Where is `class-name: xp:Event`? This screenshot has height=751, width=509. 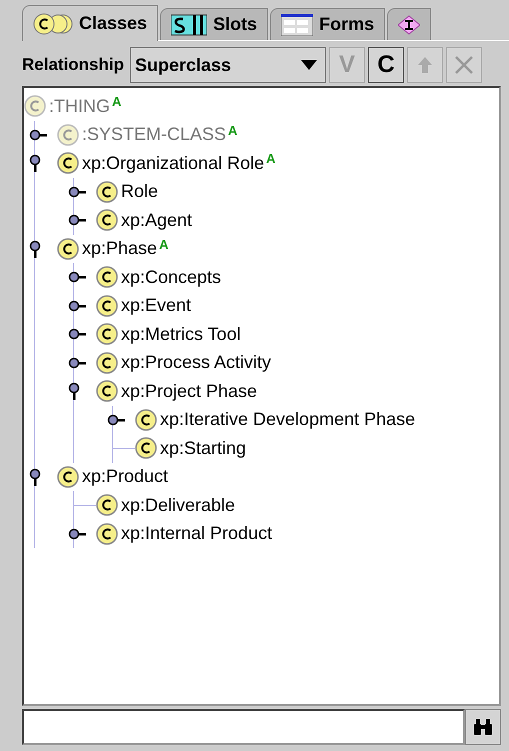 class-name: xp:Event is located at coordinates (156, 305).